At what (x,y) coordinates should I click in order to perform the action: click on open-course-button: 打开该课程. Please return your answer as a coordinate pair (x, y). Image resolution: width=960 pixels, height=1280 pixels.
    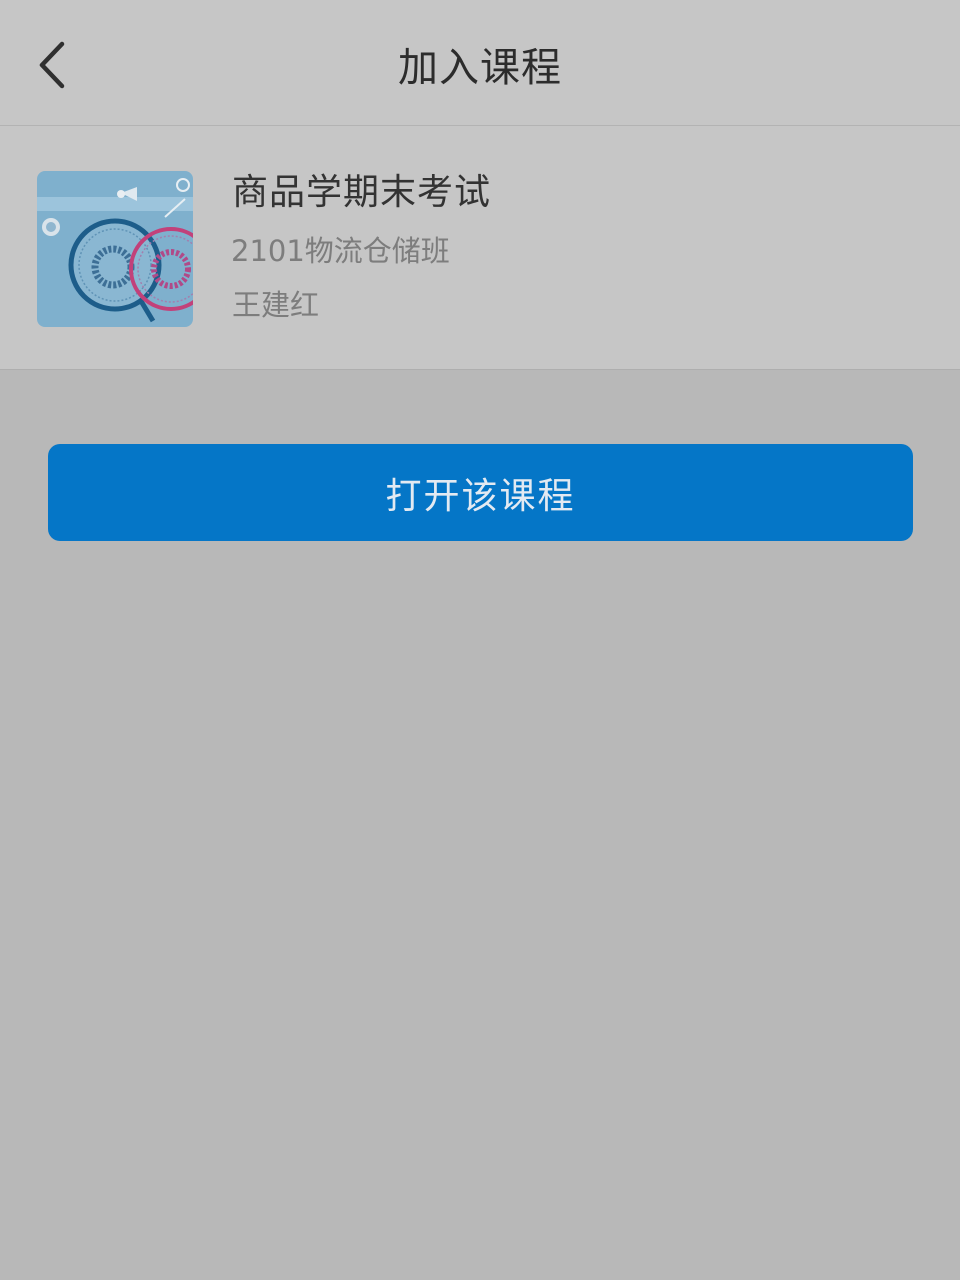
    Looking at the image, I should click on (480, 492).